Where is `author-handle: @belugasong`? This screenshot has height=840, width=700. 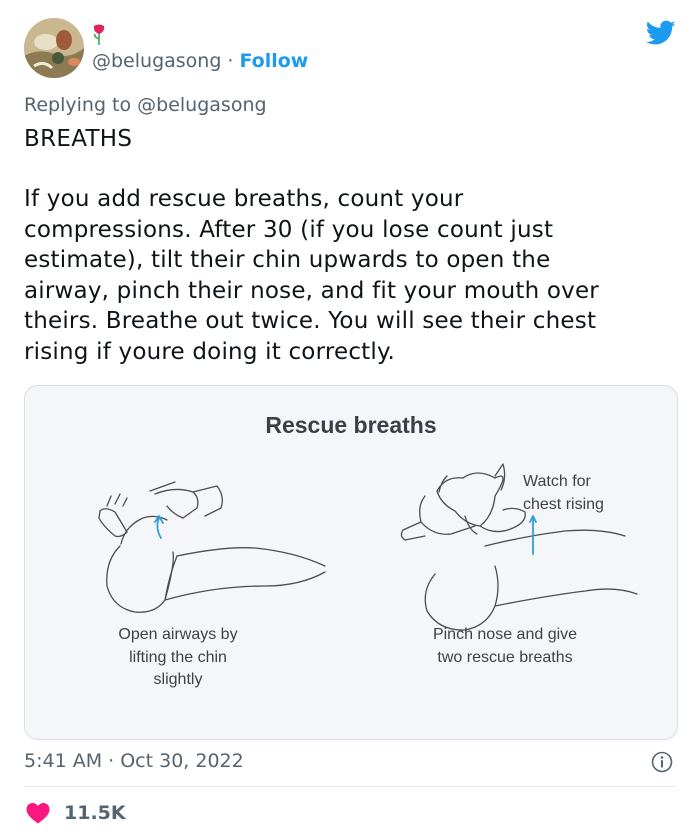
author-handle: @belugasong is located at coordinates (156, 61).